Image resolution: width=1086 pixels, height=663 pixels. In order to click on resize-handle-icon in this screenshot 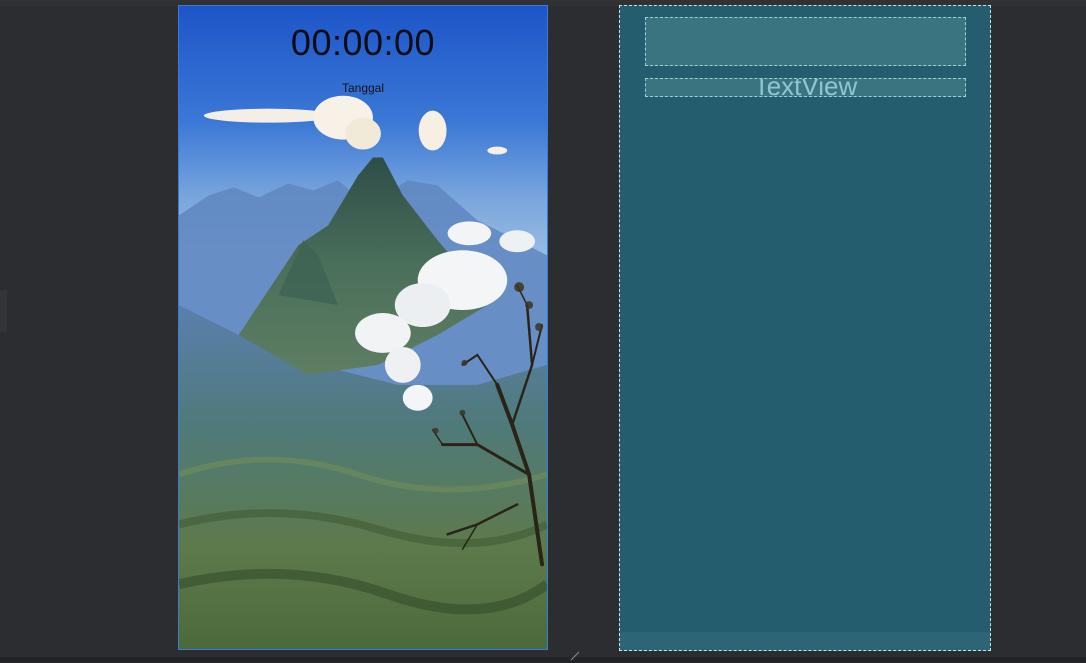, I will do `click(575, 656)`.